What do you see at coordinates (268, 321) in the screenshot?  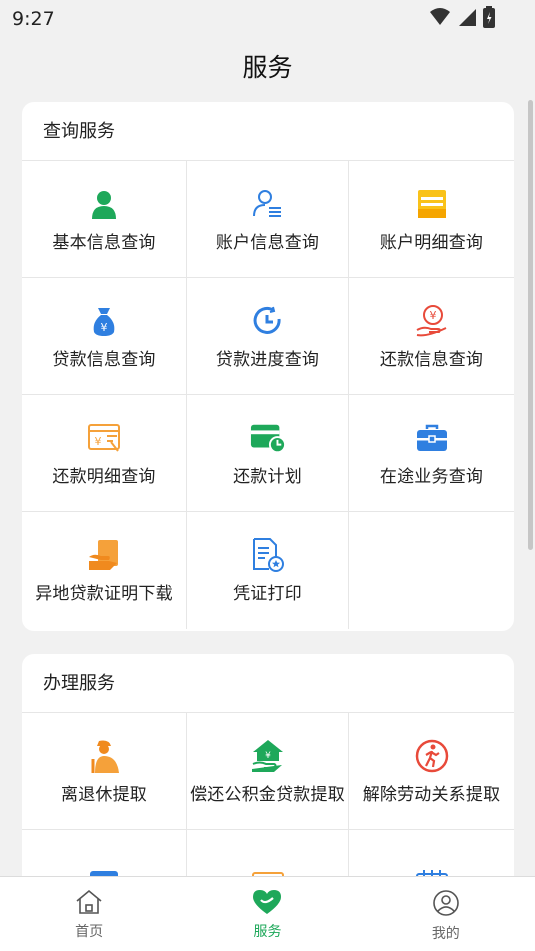 I see `clock-progress-icon` at bounding box center [268, 321].